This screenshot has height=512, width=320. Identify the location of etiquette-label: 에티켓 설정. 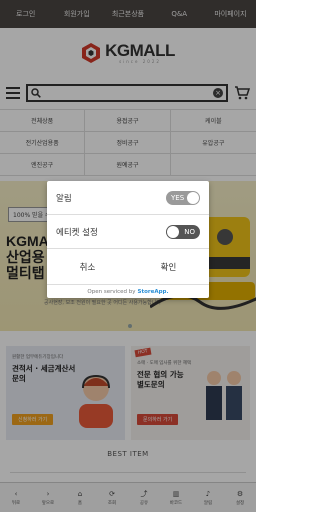
(77, 232).